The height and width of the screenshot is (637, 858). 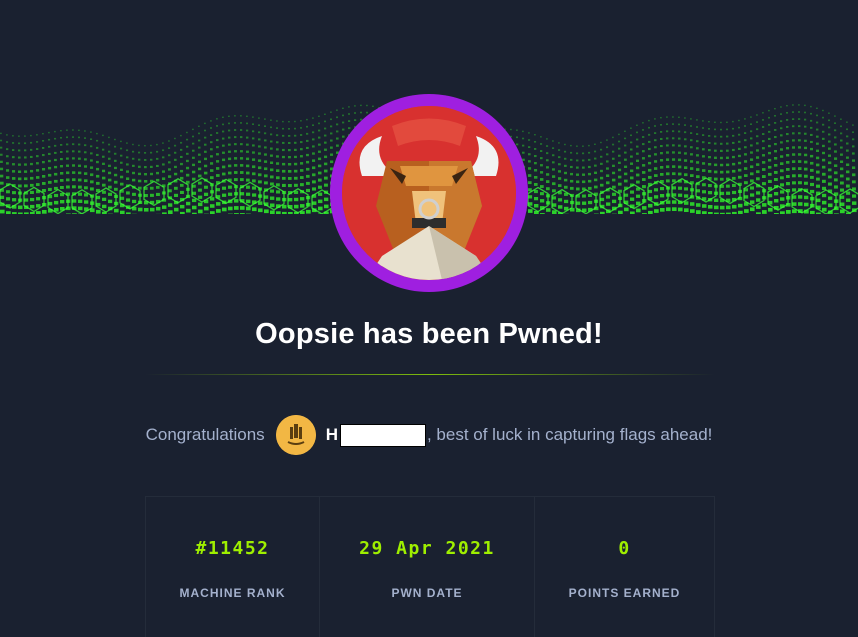 What do you see at coordinates (205, 435) in the screenshot?
I see `congrats-prefix: Congratulations` at bounding box center [205, 435].